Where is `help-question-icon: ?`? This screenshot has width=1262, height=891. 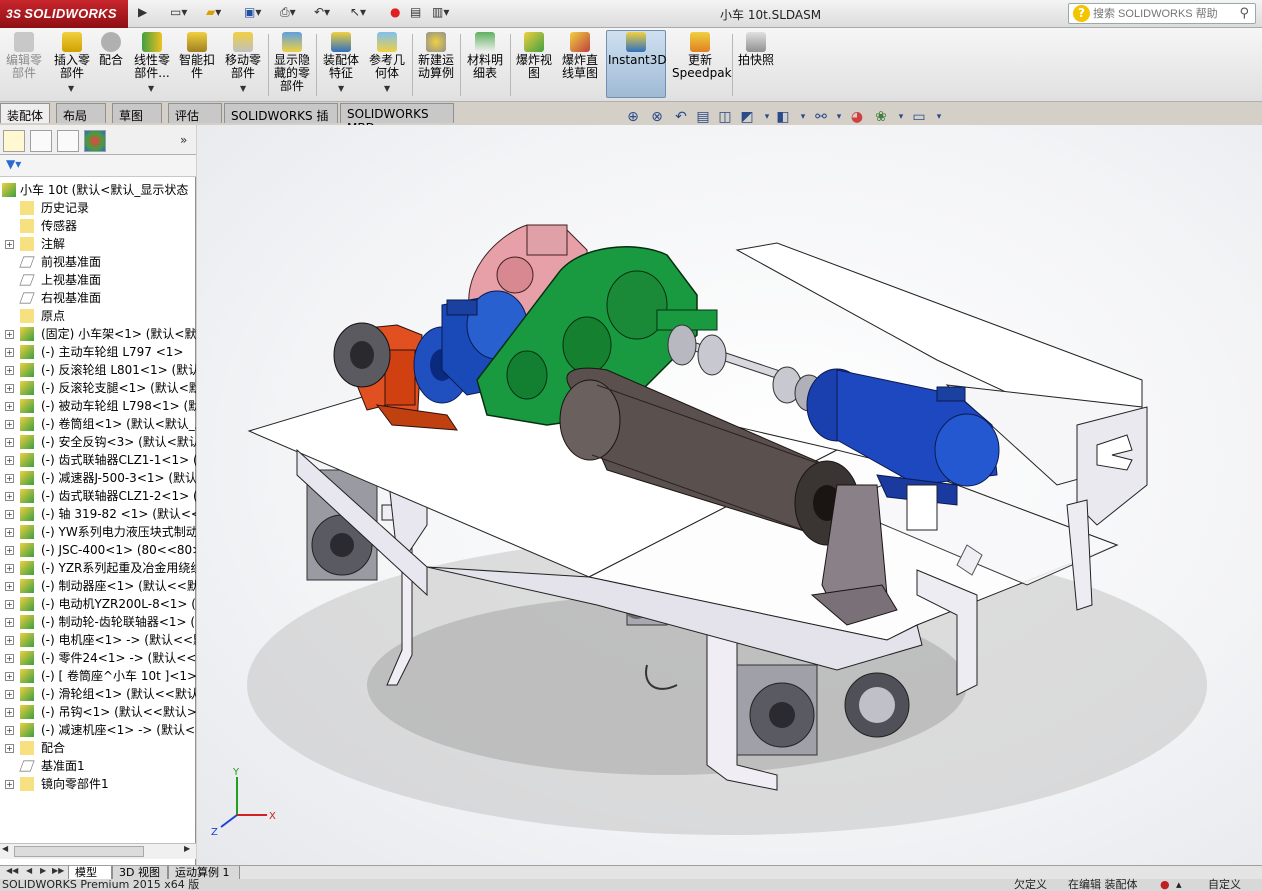
help-question-icon: ? is located at coordinates (1081, 13).